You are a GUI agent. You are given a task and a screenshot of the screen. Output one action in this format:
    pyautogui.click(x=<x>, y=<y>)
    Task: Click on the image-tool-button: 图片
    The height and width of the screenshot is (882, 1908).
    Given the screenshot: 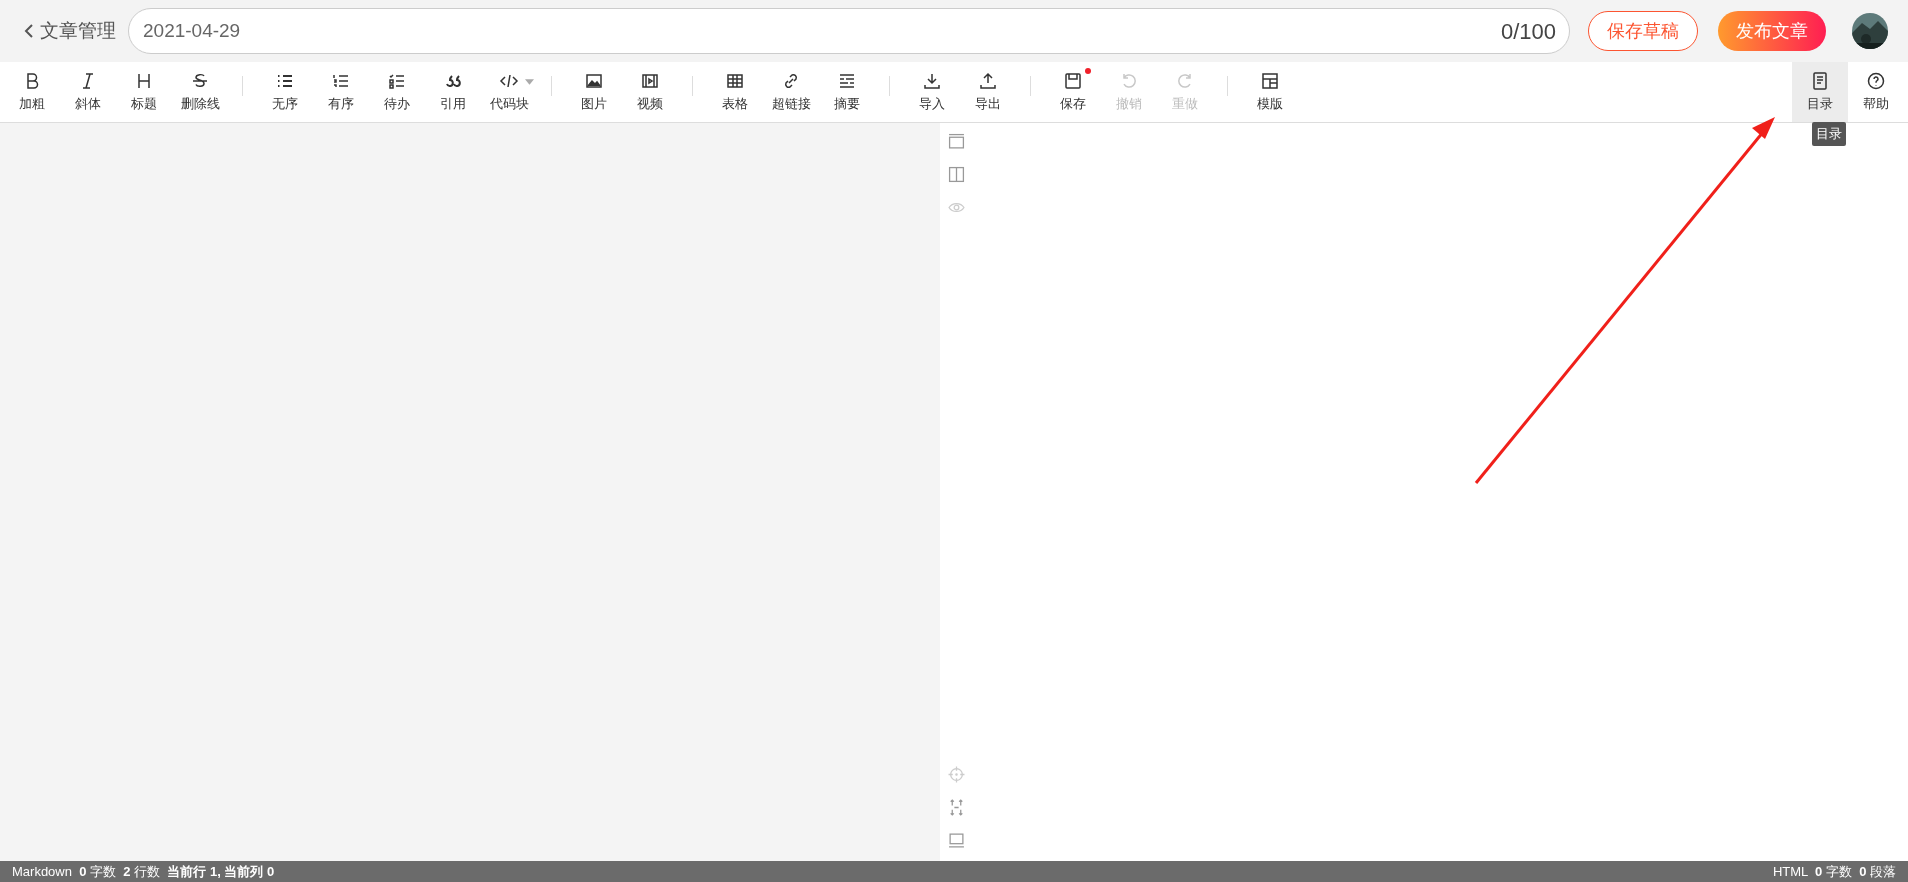 What is the action you would take?
    pyautogui.click(x=594, y=92)
    